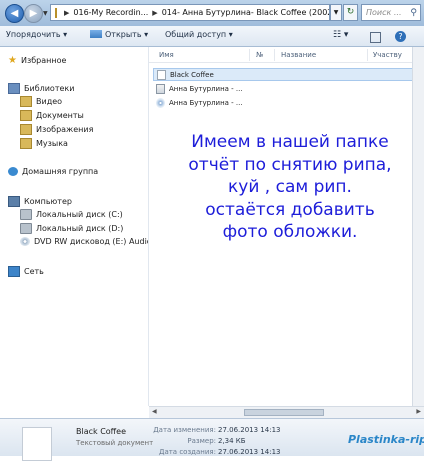 Image resolution: width=424 pixels, height=461 pixels. Describe the element at coordinates (161, 74) in the screenshot. I see `text-file-icon` at that location.